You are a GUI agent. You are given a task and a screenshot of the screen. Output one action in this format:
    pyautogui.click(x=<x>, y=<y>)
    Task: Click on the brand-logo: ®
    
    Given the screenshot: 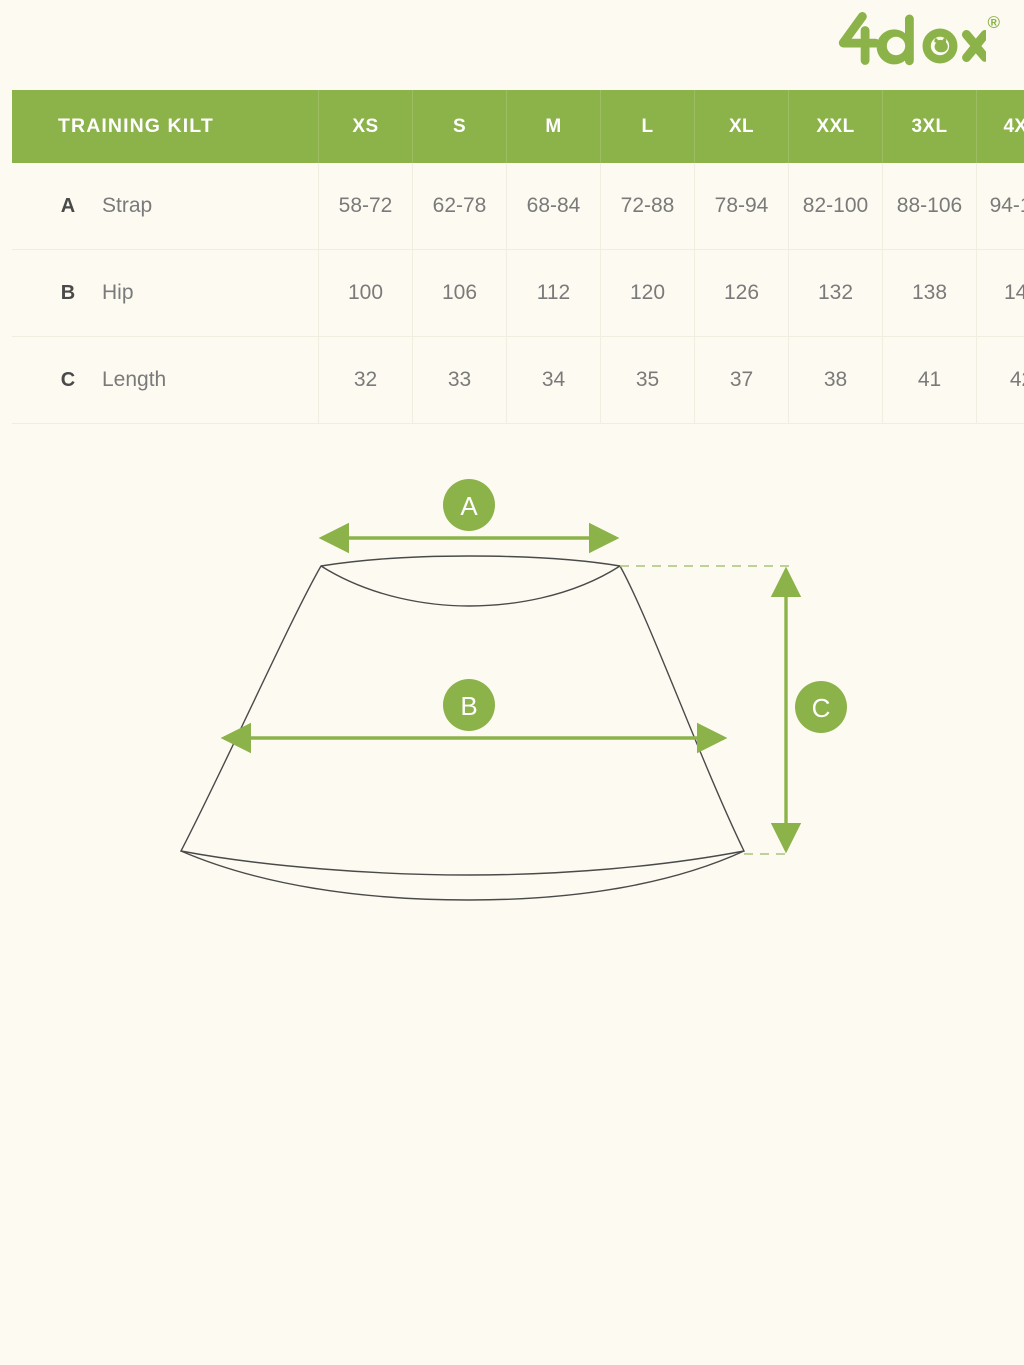 What is the action you would take?
    pyautogui.click(x=918, y=39)
    